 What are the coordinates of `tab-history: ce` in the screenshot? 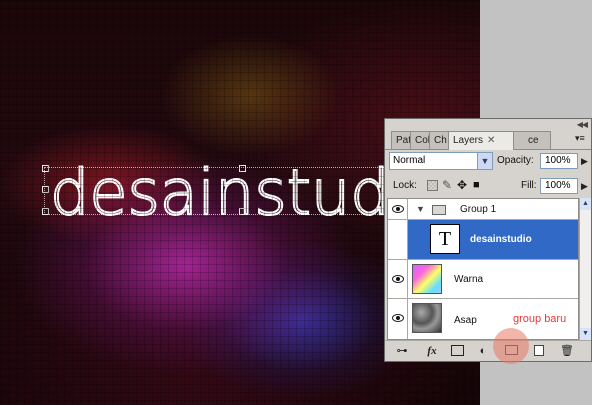 It's located at (530, 140).